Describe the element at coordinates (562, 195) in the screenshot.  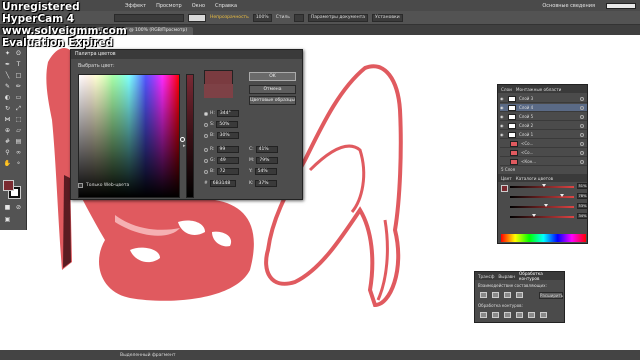
I see `m-slider-knob` at that location.